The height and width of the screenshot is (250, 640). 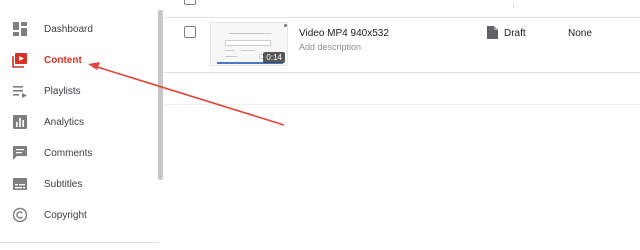 What do you see at coordinates (190, 2) in the screenshot?
I see `select-all-checkbox` at bounding box center [190, 2].